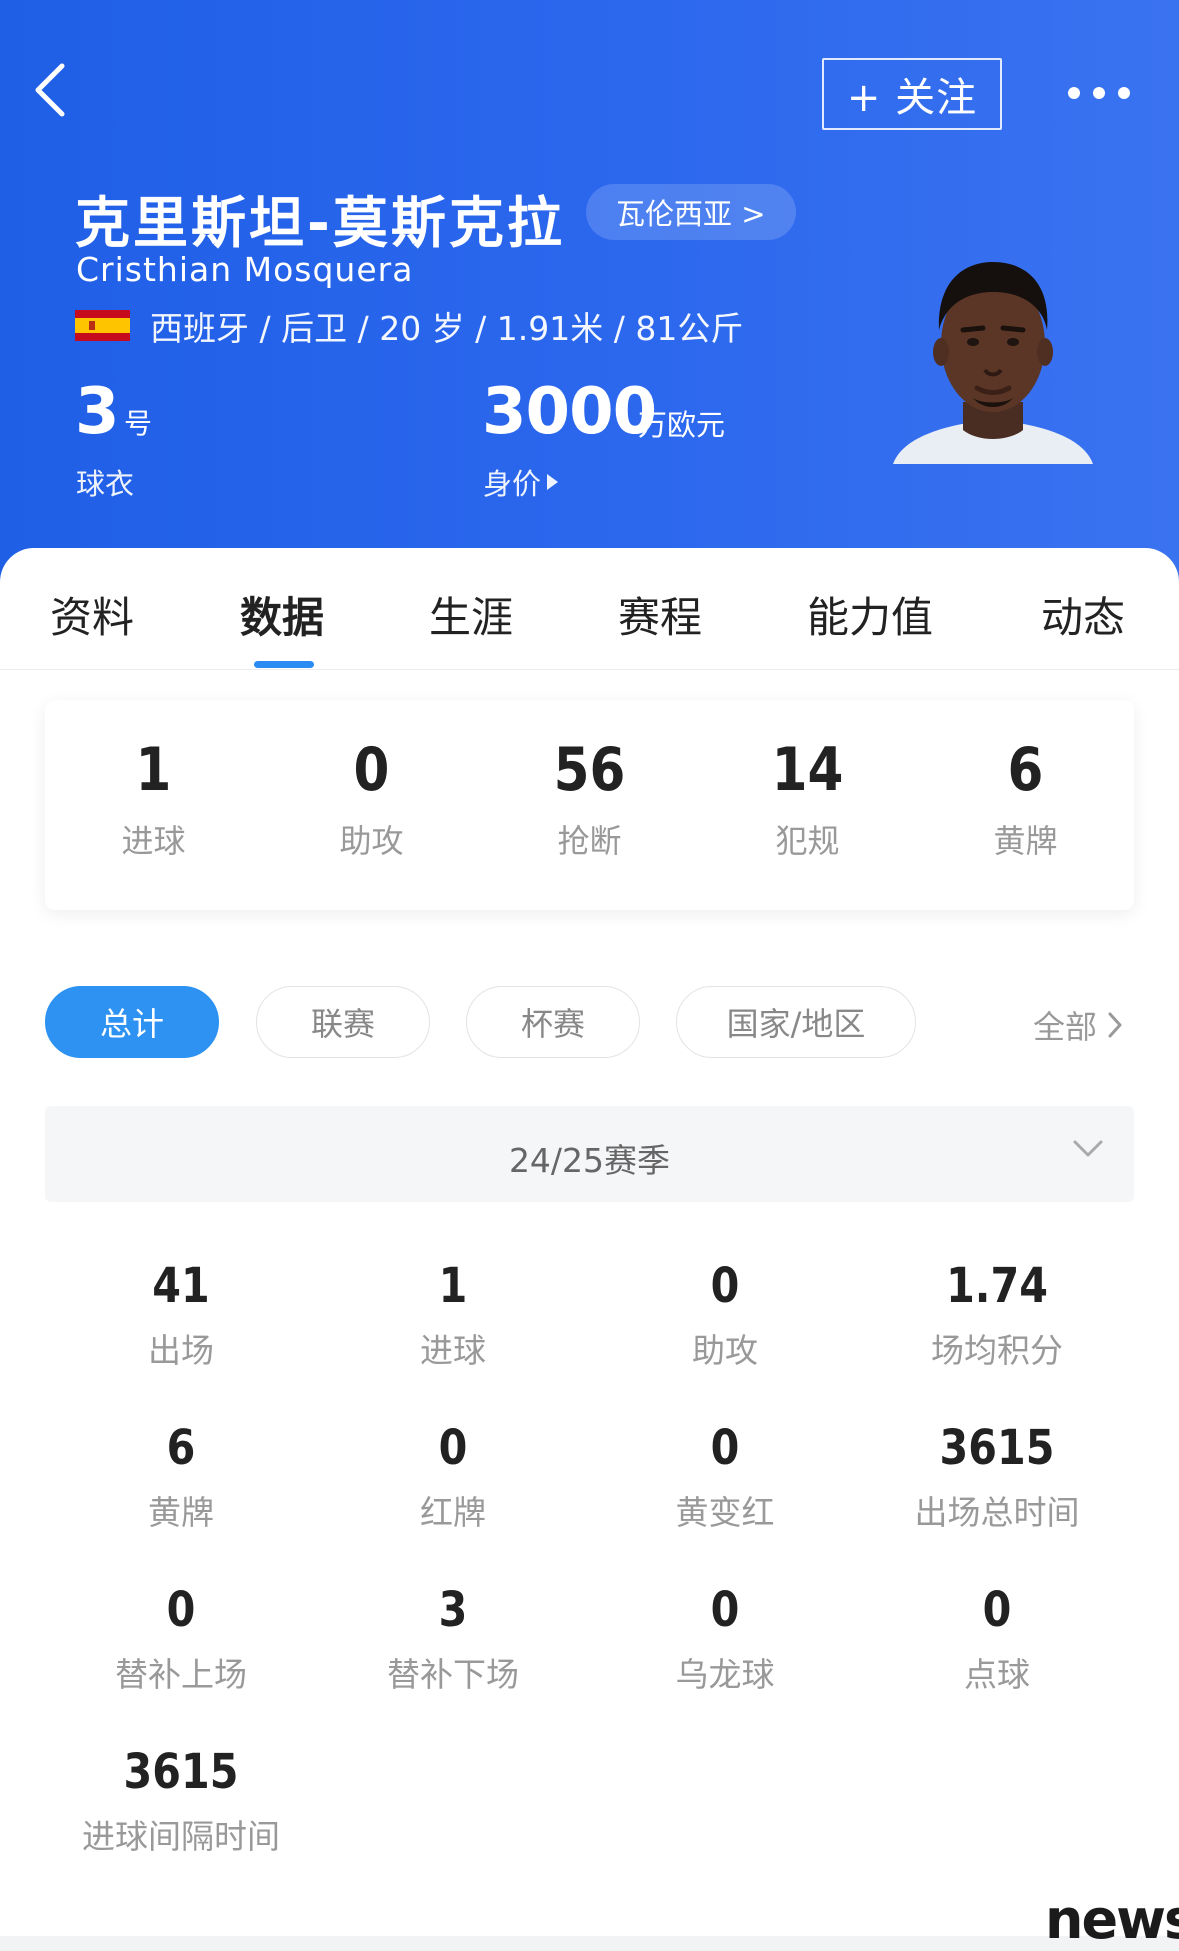  I want to click on summary-card: 1 进球 0 助攻 56 抢断 14 犯规 6 黄牌, so click(589, 805).